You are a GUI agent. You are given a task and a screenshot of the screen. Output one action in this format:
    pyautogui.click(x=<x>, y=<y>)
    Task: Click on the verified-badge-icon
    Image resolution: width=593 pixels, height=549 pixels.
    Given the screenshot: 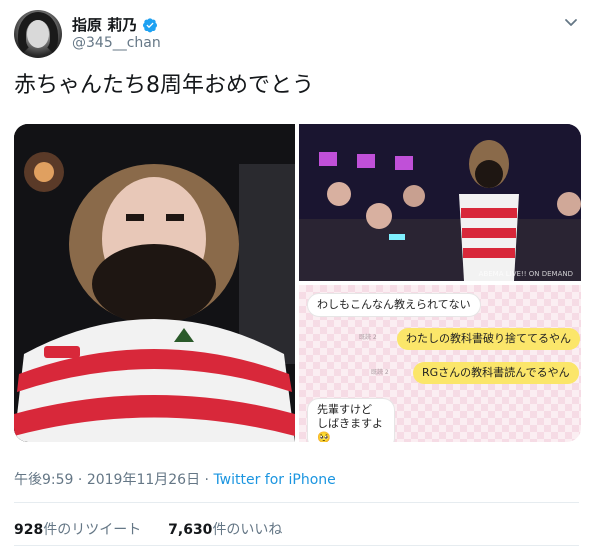 What is the action you would take?
    pyautogui.click(x=150, y=24)
    